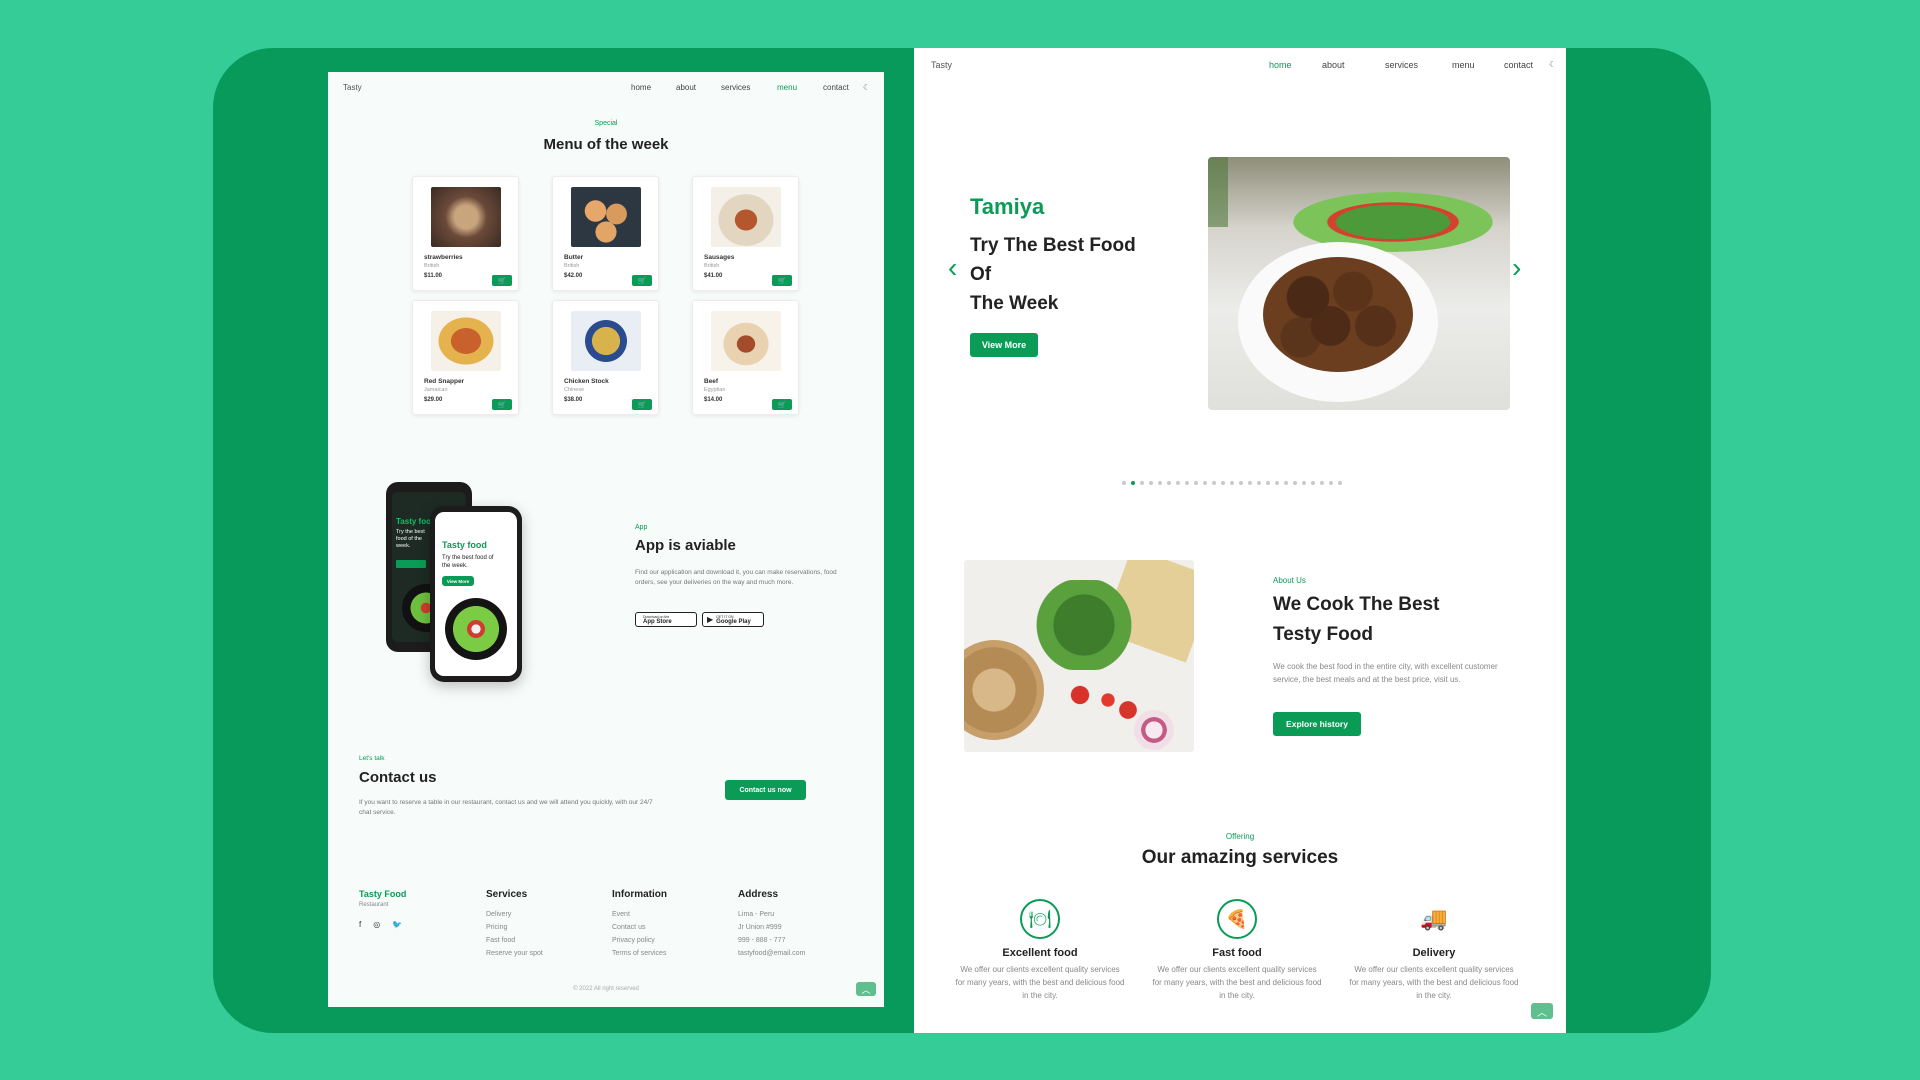 This screenshot has height=1080, width=1920. Describe the element at coordinates (685, 545) in the screenshot. I see `app-title: App is aviable` at that location.